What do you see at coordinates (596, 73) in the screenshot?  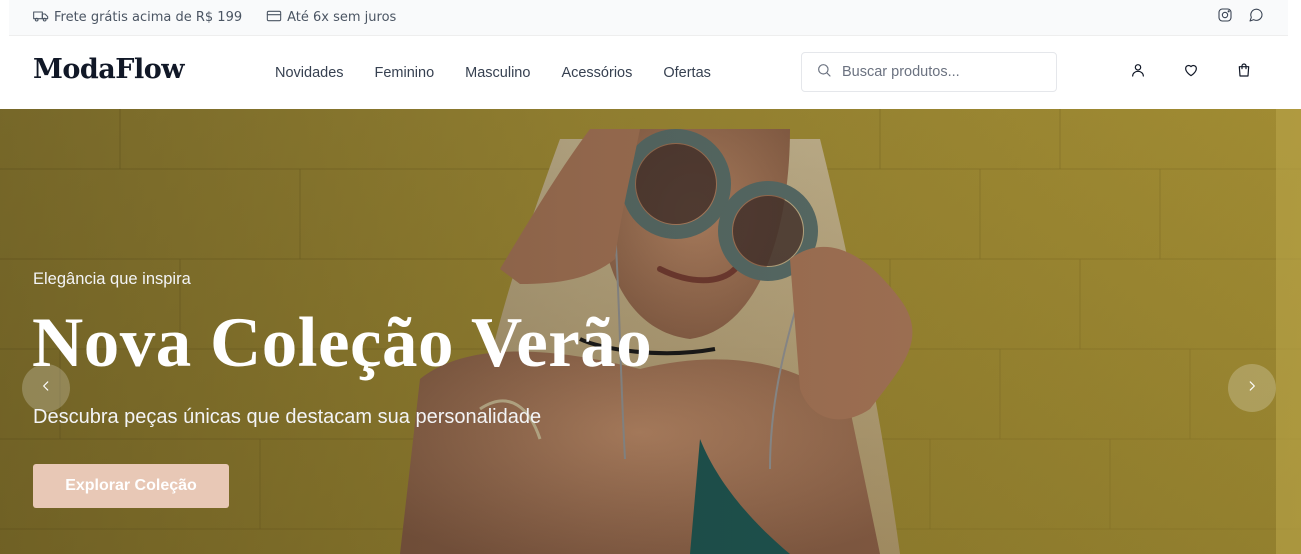 I see `nav-link-acessorios: Acessórios` at bounding box center [596, 73].